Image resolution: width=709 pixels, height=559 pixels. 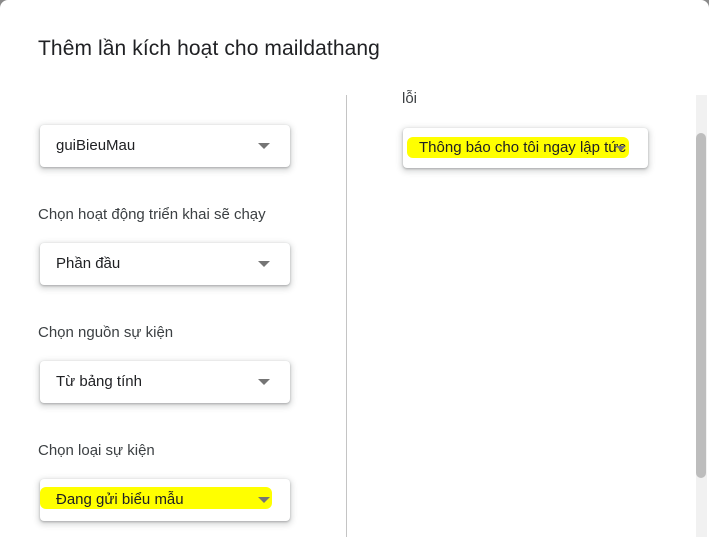 What do you see at coordinates (152, 214) in the screenshot?
I see `deployment-label: Chọn hoạt động triển khai sẽ chạy` at bounding box center [152, 214].